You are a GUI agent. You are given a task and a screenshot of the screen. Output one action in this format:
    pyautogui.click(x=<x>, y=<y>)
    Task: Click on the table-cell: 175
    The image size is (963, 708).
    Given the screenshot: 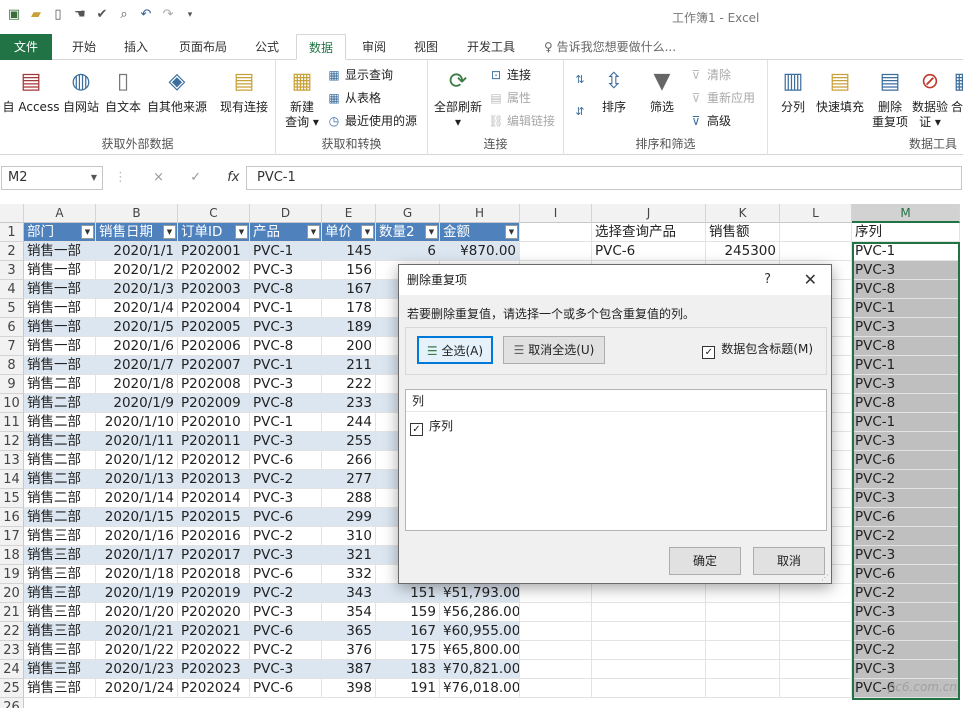 What is the action you would take?
    pyautogui.click(x=408, y=650)
    